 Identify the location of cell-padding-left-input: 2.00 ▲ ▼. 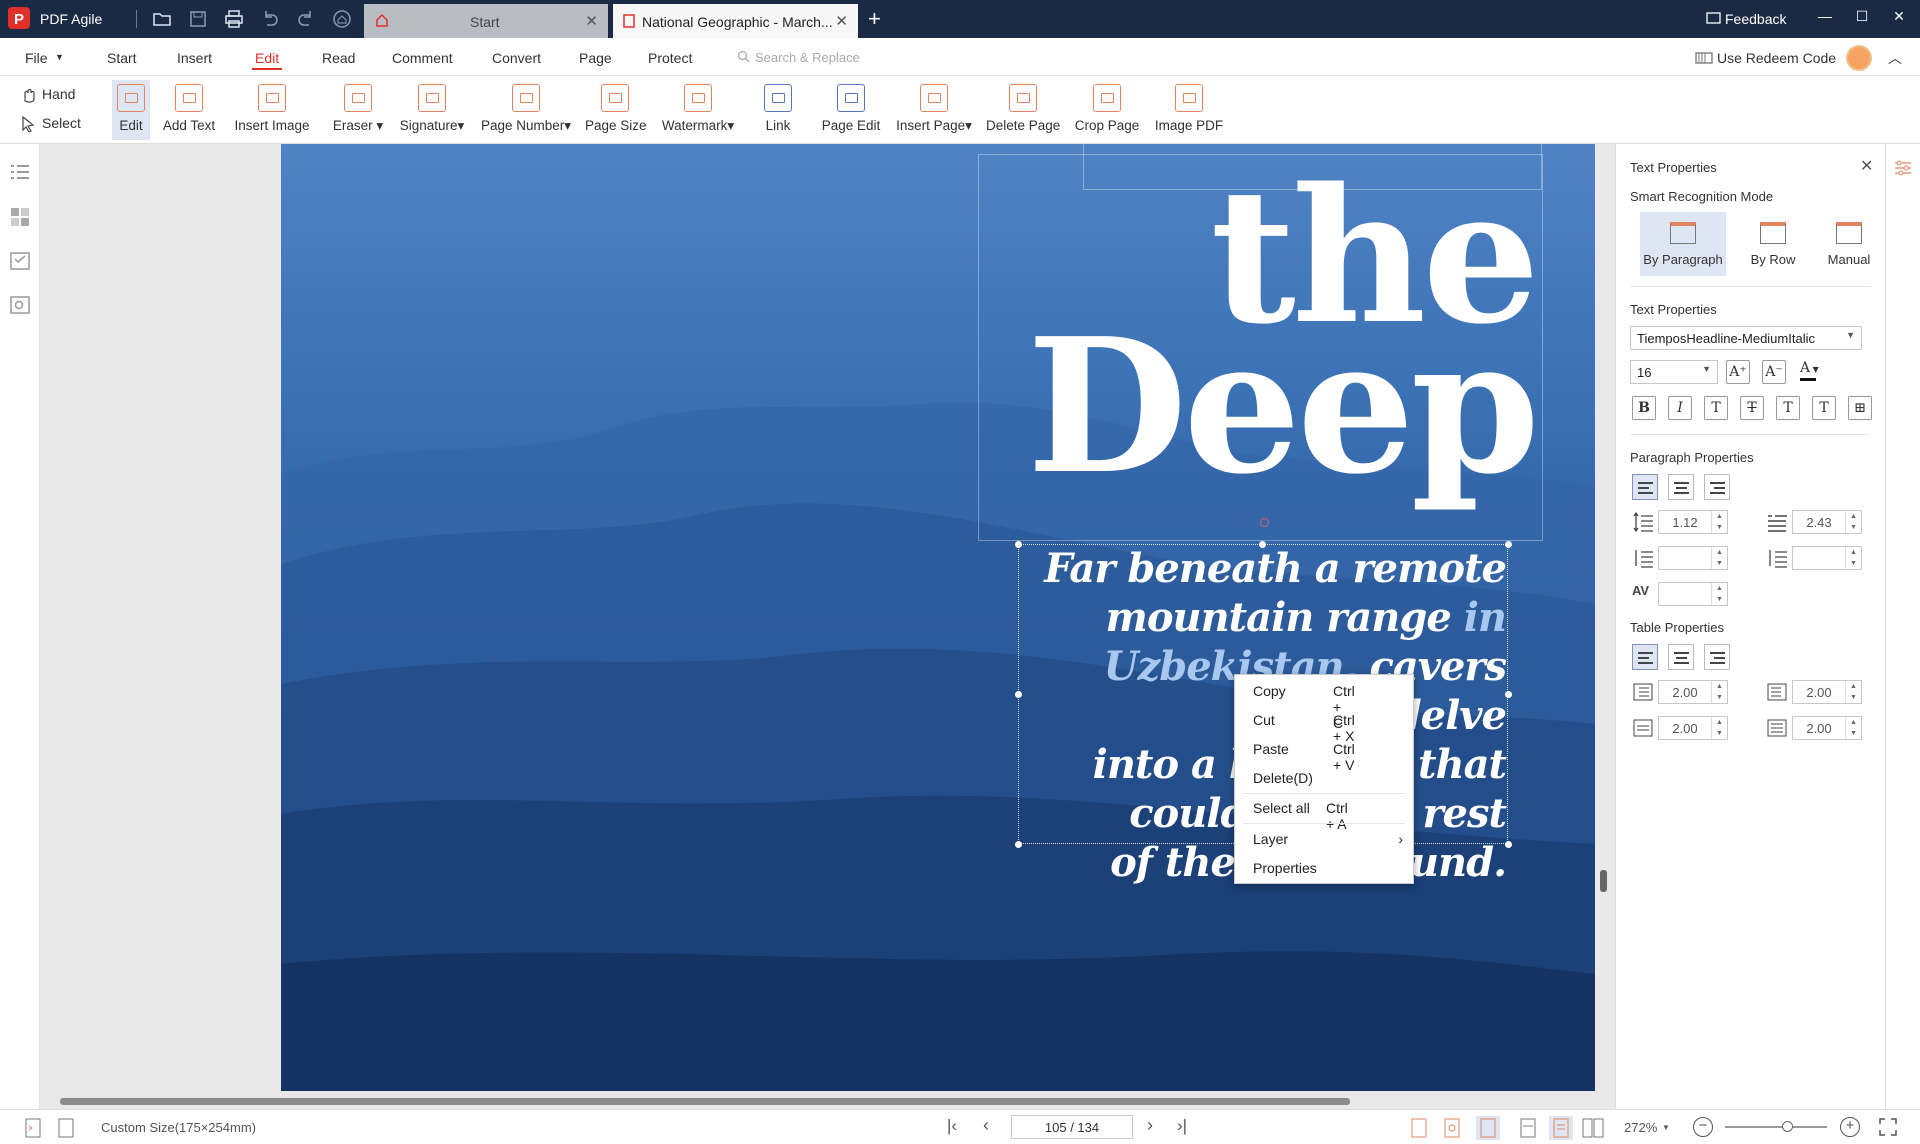
(1693, 692).